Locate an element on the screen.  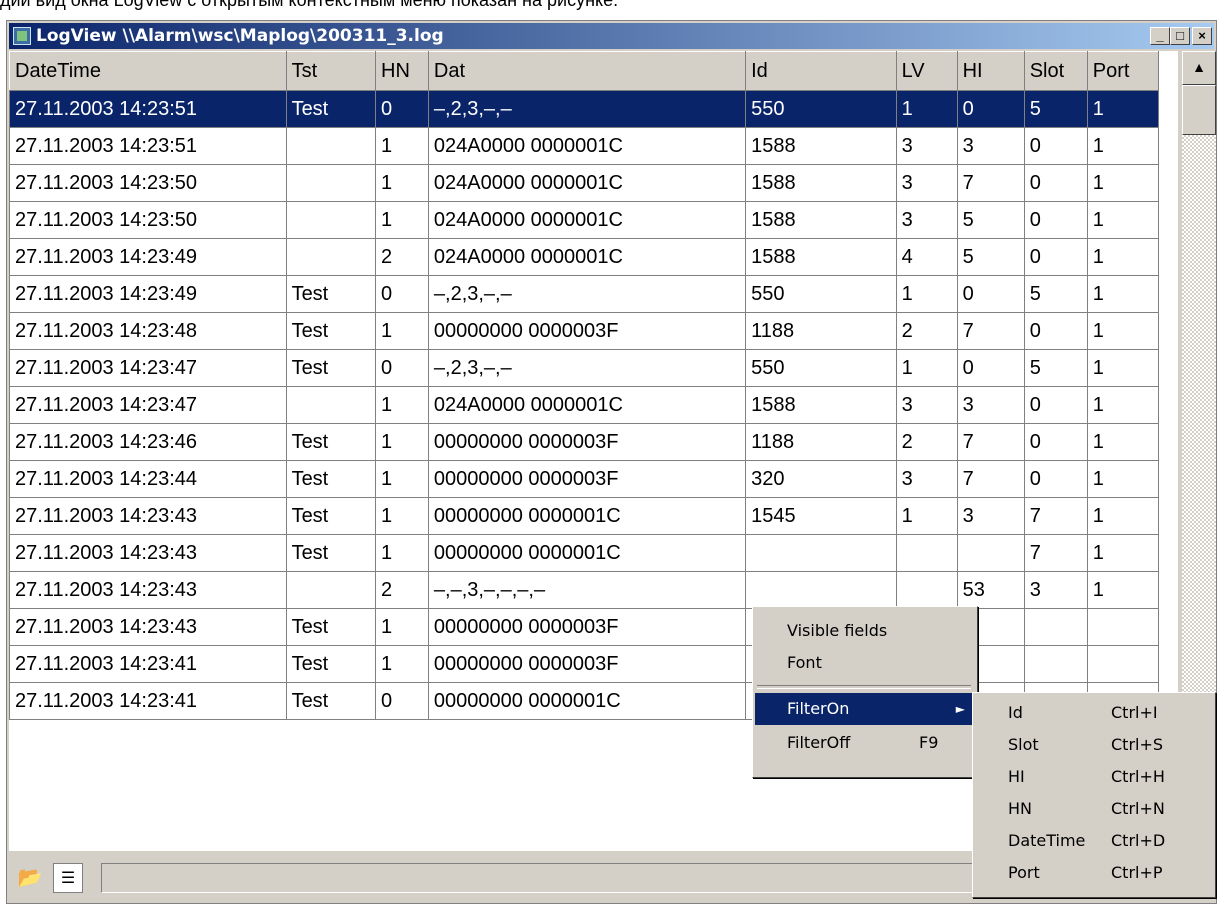
column-header: Dat is located at coordinates (587, 71).